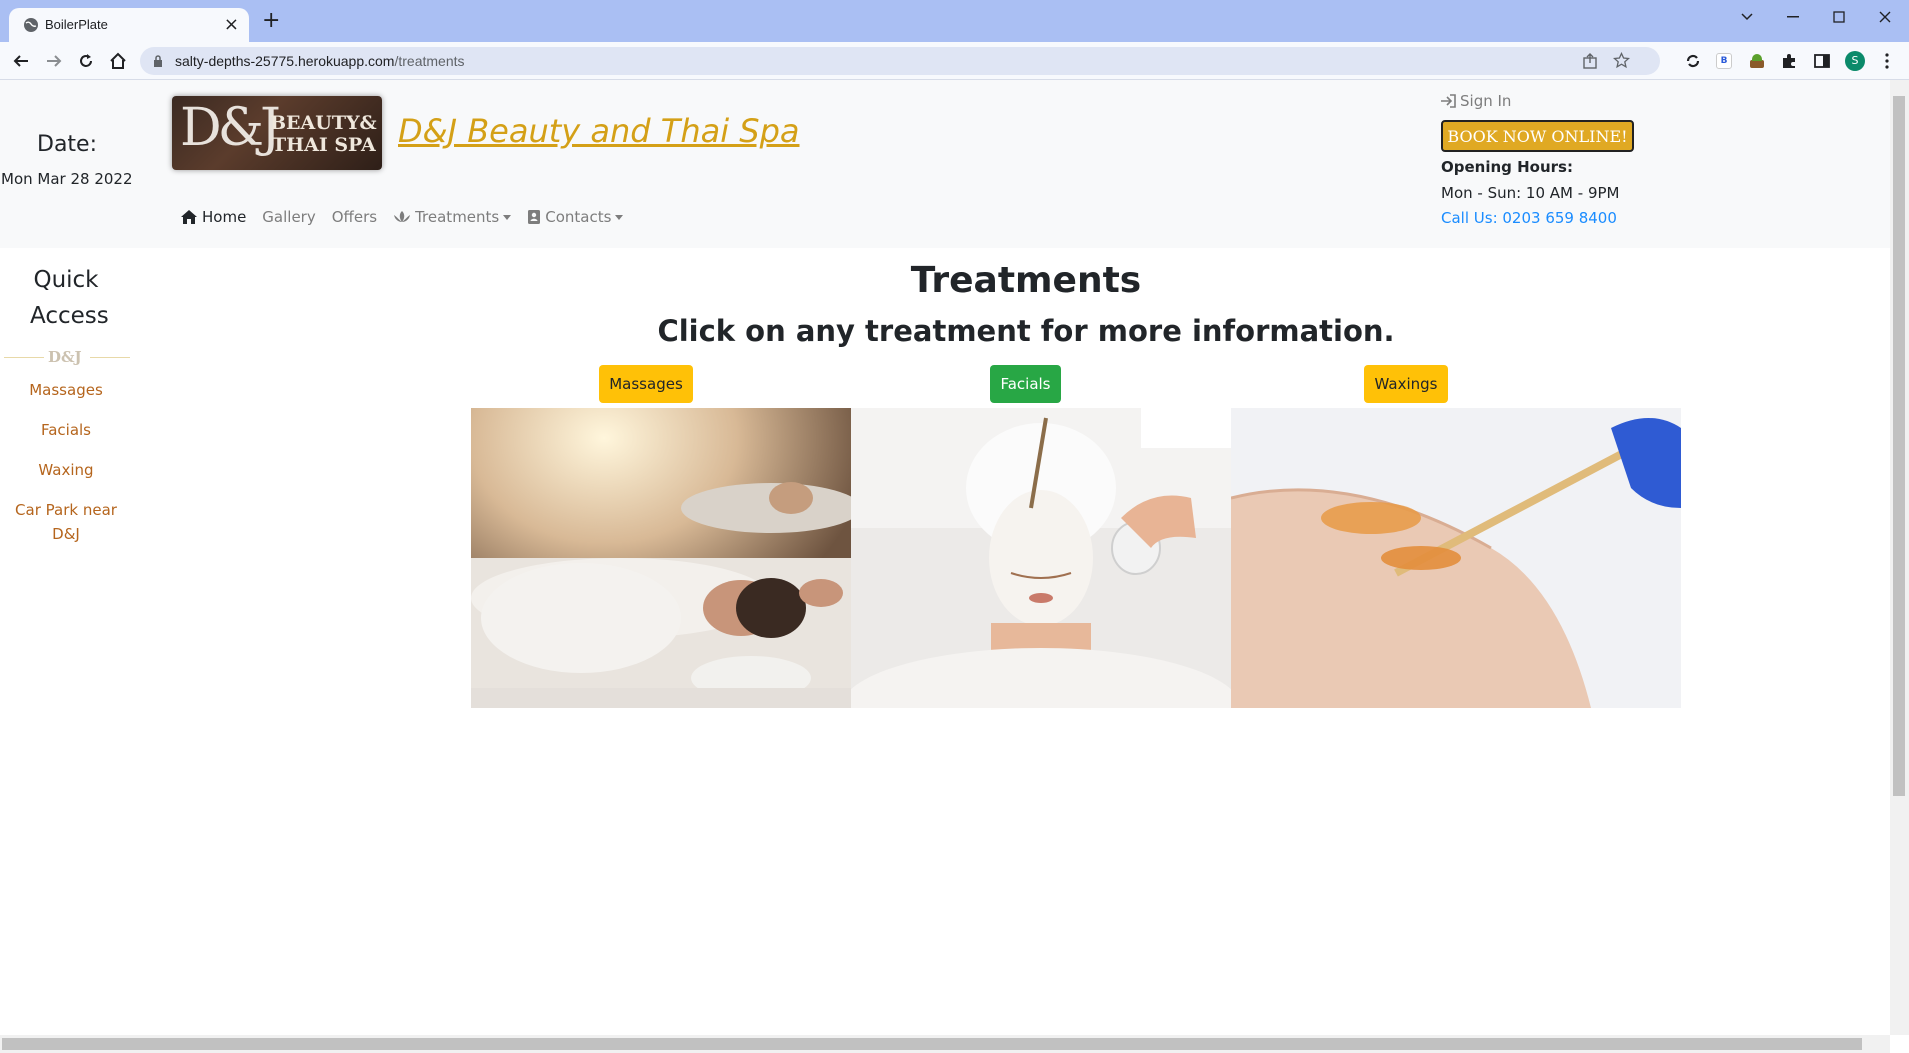  What do you see at coordinates (1530, 193) in the screenshot?
I see `opening-hours-value: Mon - Sun: 10 AM - 9PM` at bounding box center [1530, 193].